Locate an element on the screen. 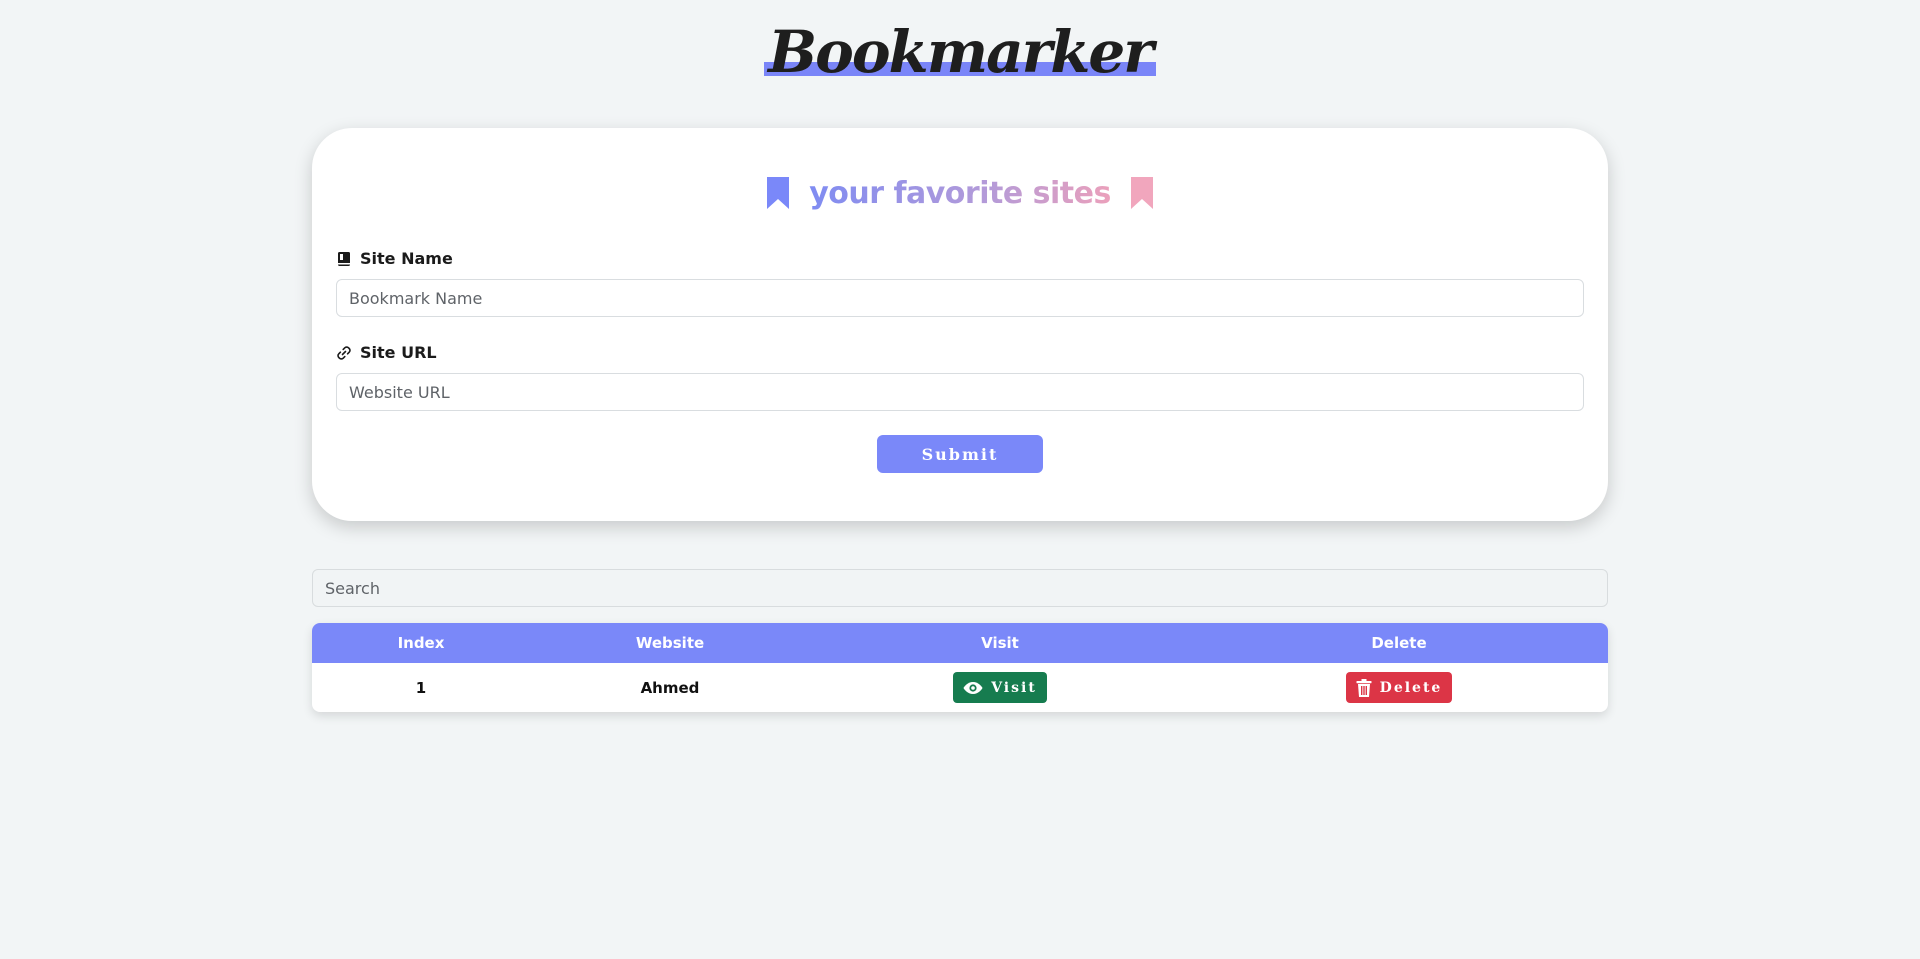 The width and height of the screenshot is (1920, 959). header-visit: Visit is located at coordinates (1000, 643).